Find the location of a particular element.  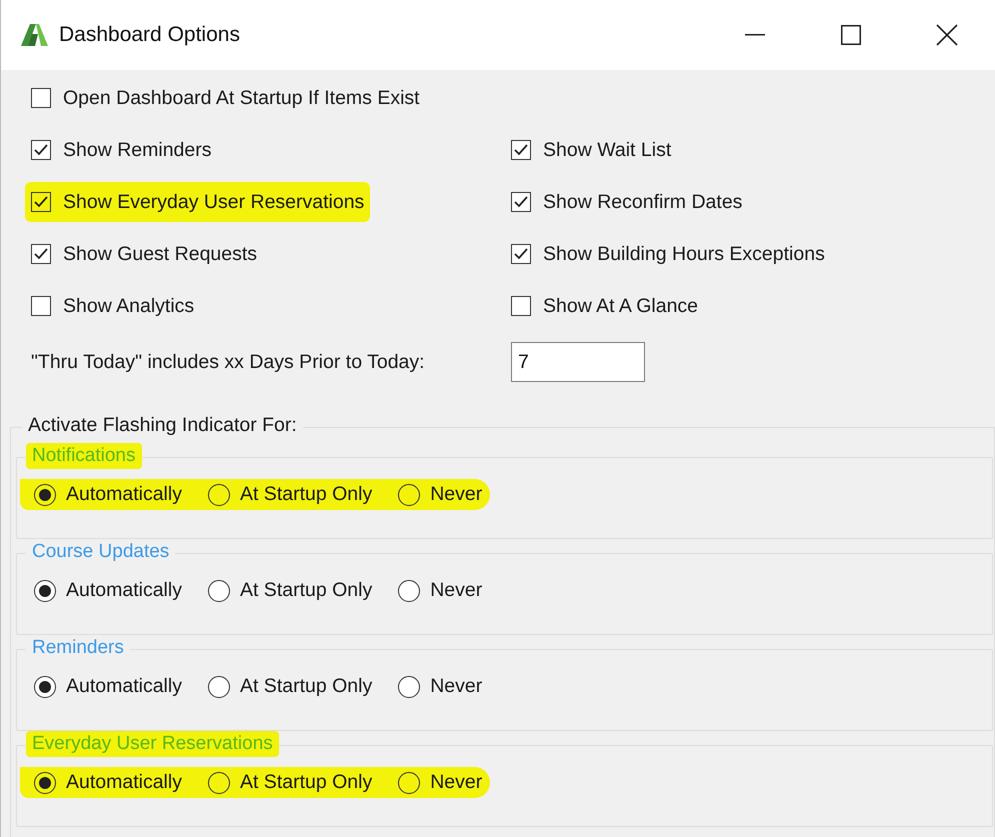

checkbox-label: Show Reminders is located at coordinates (137, 150).